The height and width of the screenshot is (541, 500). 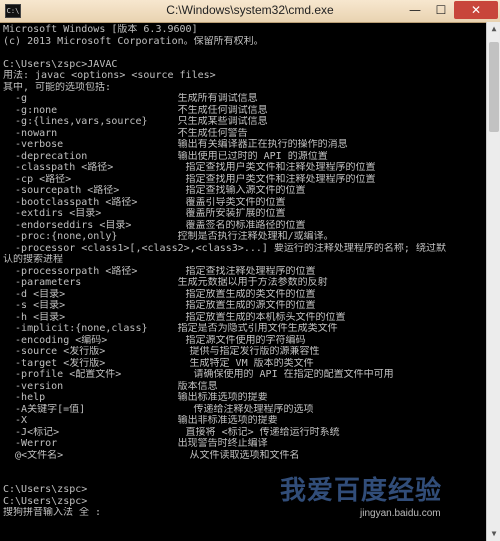 I want to click on console-line: -nowarn 不生成任何警告, so click(x=125, y=133).